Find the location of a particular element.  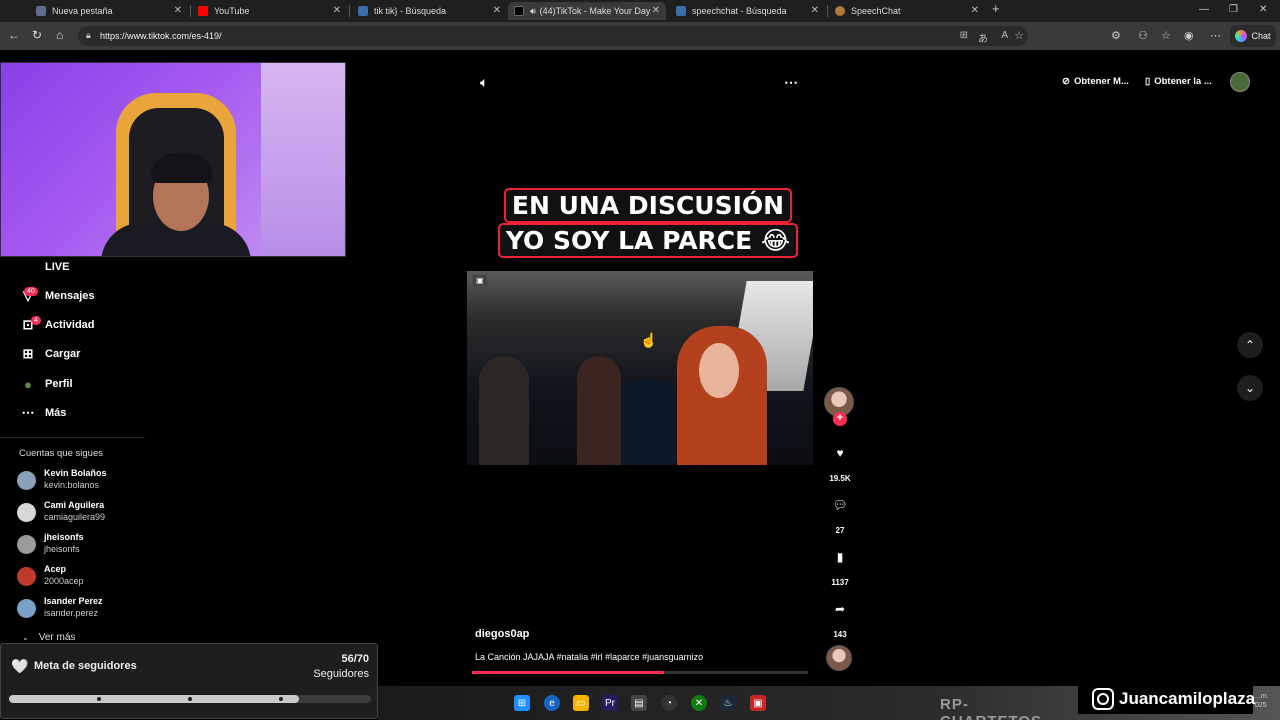

sidebar-divider is located at coordinates (72, 437).